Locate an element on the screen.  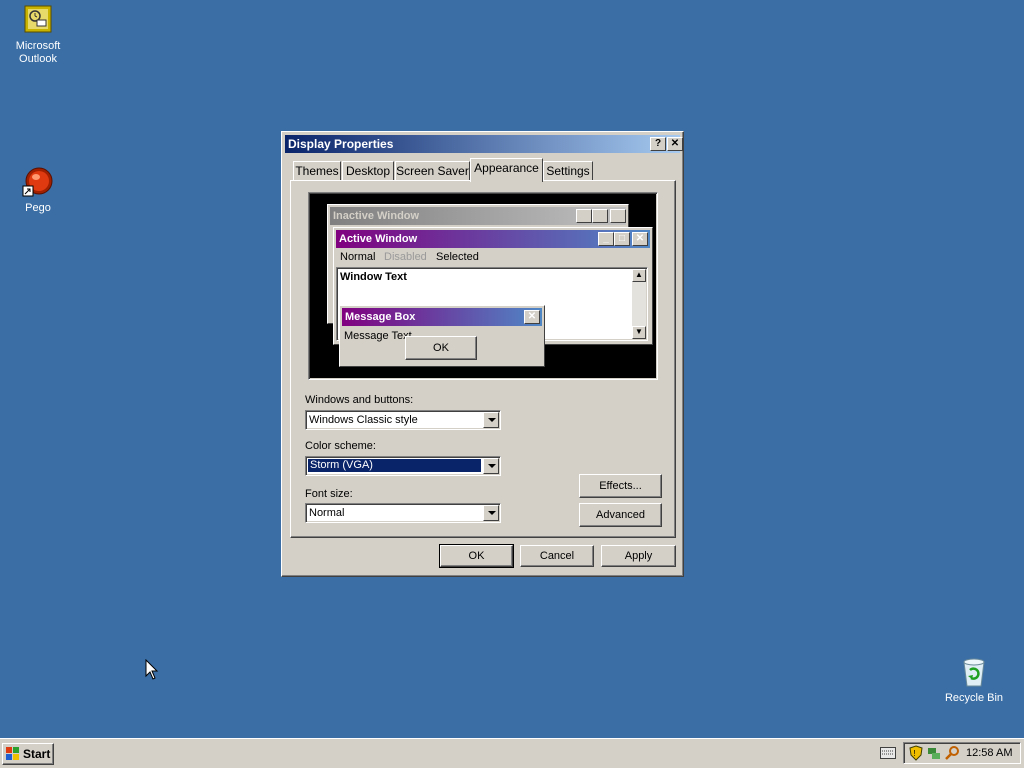
preview-menu-disabled: Disabled is located at coordinates (405, 257).